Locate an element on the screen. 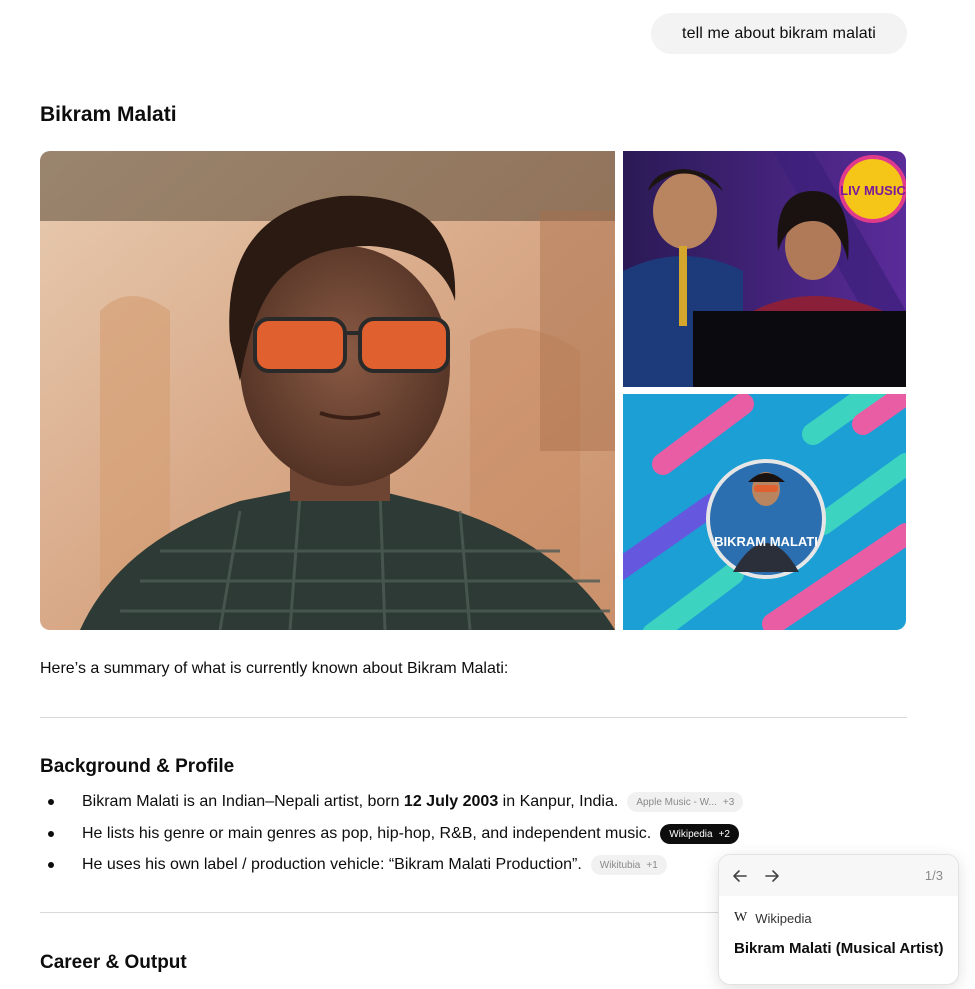 This screenshot has width=975, height=989. album-art-photo: BIKRAM MALATI is located at coordinates (764, 512).